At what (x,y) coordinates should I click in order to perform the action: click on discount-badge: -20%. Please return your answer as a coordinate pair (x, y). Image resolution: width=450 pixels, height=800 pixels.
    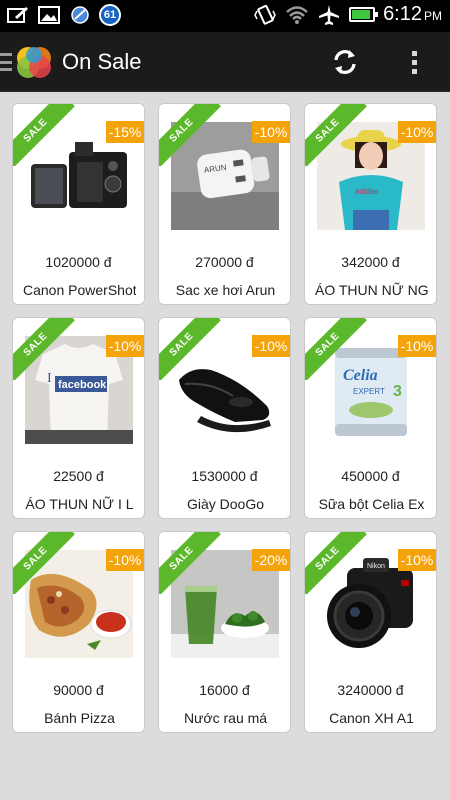
    Looking at the image, I should click on (271, 560).